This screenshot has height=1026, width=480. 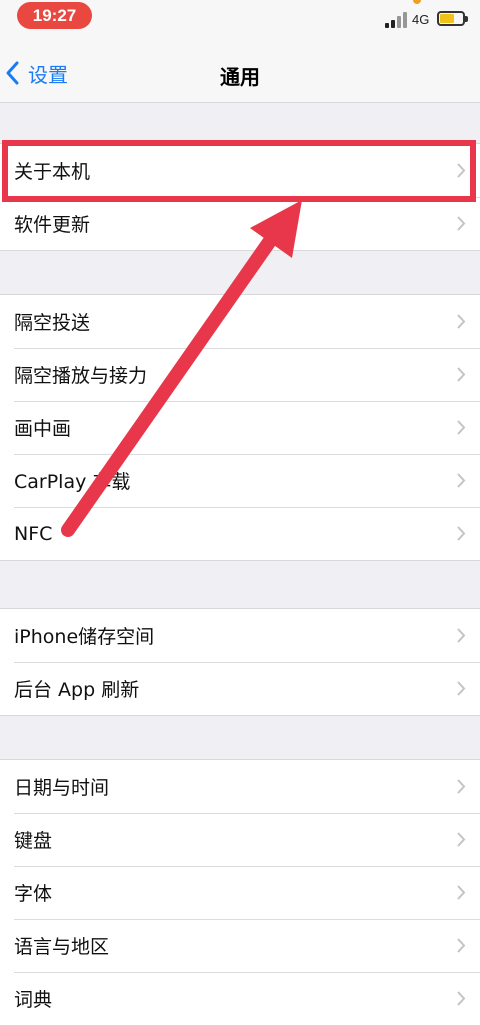 I want to click on row-airplay-handoff: 隔空播放与接力, so click(x=240, y=374).